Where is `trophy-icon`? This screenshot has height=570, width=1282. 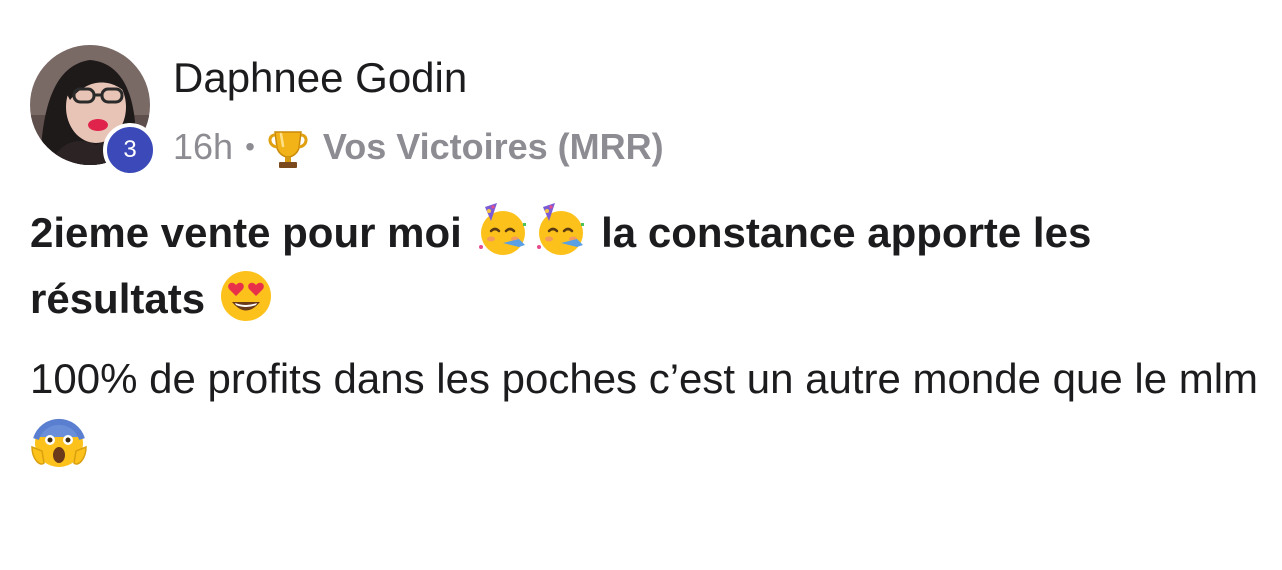
trophy-icon is located at coordinates (288, 147).